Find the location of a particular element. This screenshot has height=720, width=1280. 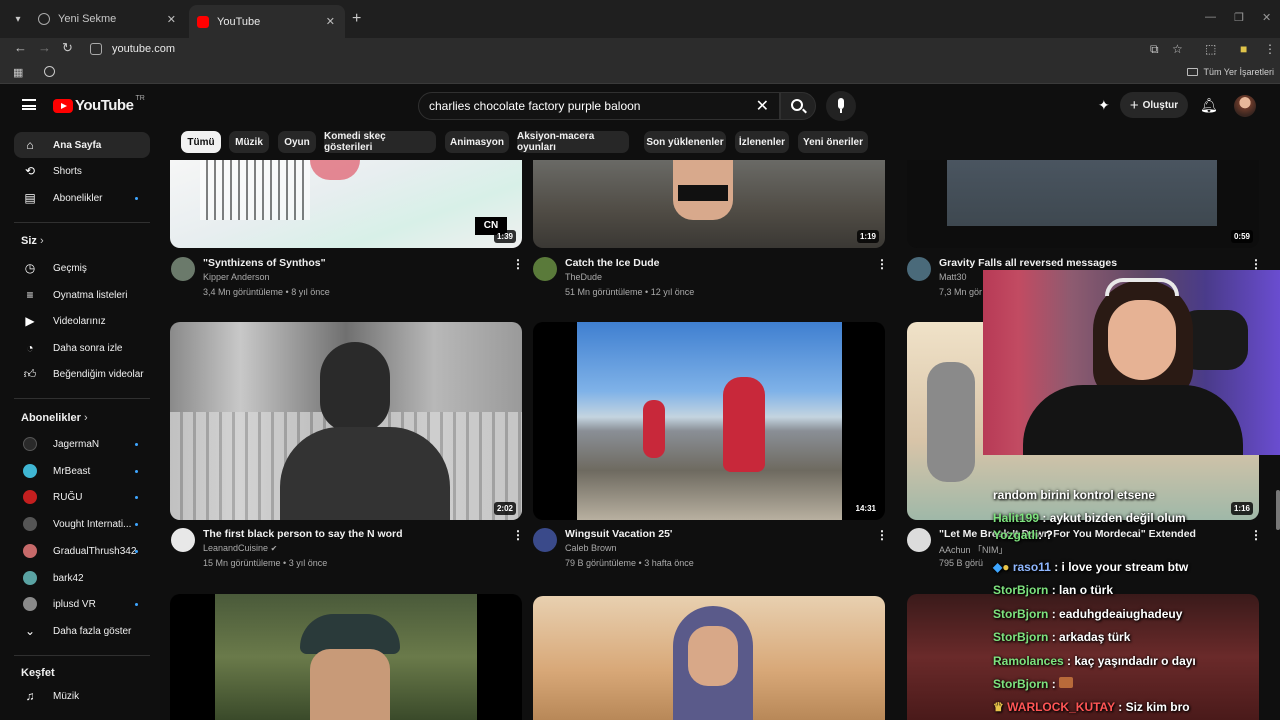

chip-label: Animasyon is located at coordinates (477, 142).